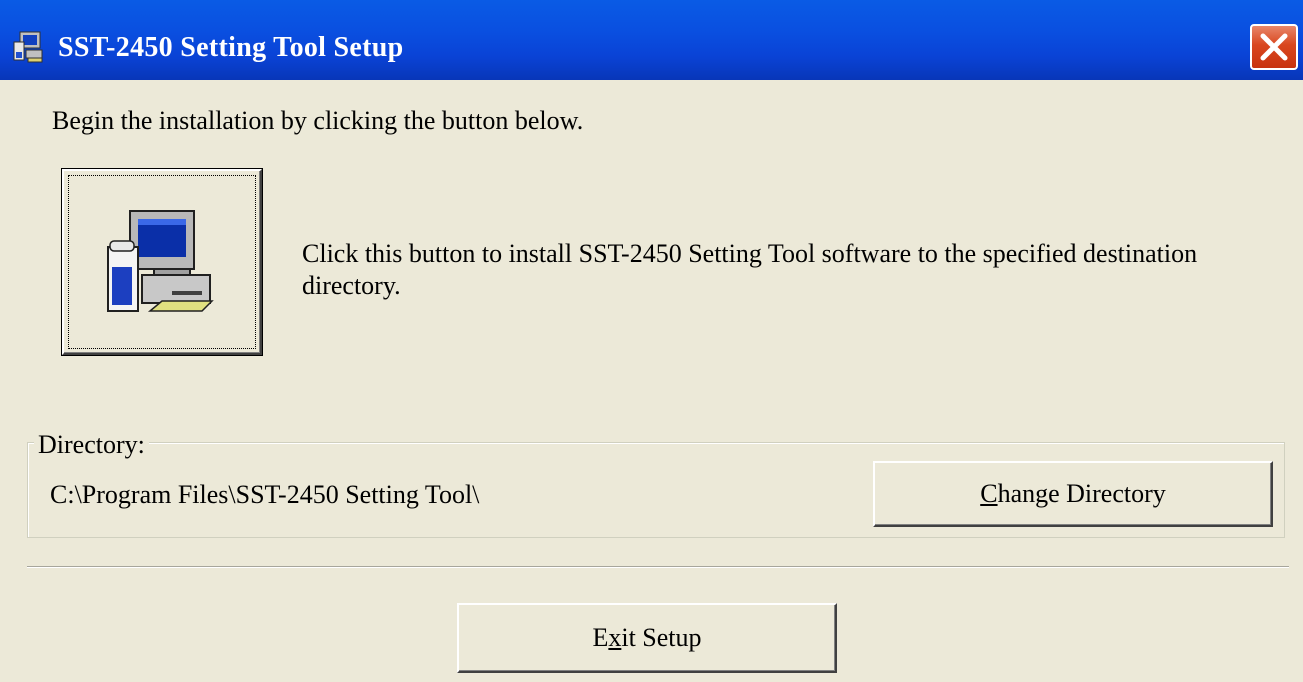  I want to click on close-button, so click(1274, 47).